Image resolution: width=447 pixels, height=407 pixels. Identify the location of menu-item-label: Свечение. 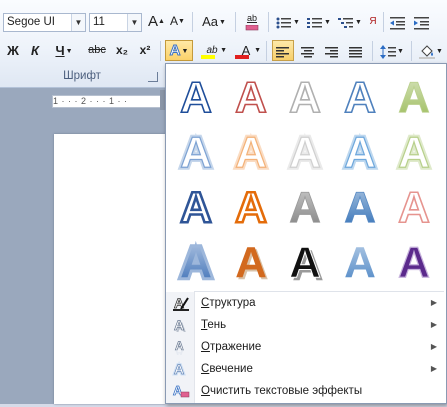
(227, 369).